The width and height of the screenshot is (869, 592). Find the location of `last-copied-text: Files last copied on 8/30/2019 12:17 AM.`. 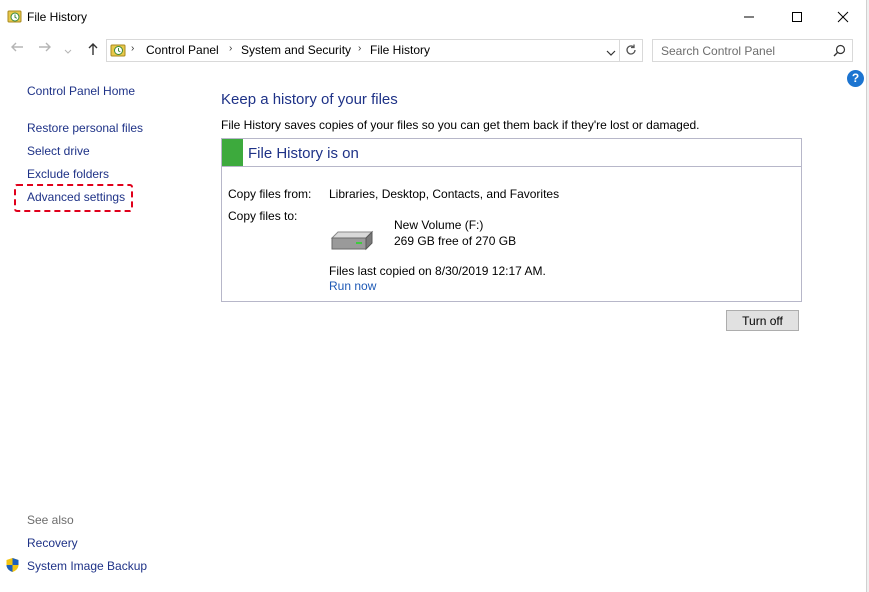

last-copied-text: Files last copied on 8/30/2019 12:17 AM. is located at coordinates (437, 271).